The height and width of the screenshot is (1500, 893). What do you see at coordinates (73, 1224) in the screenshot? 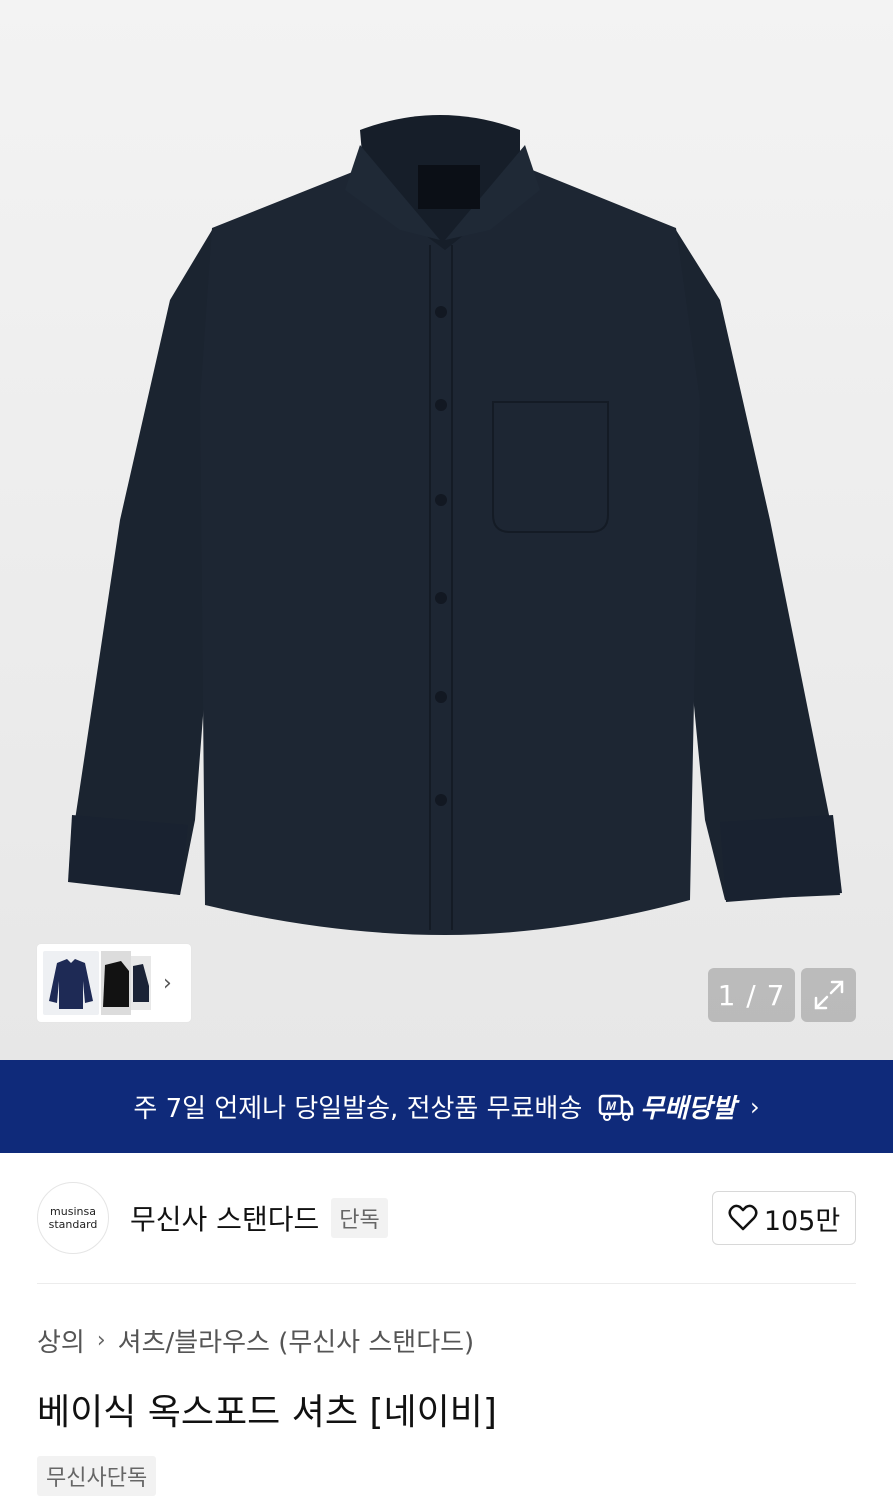
I see `logo-line2: standard` at bounding box center [73, 1224].